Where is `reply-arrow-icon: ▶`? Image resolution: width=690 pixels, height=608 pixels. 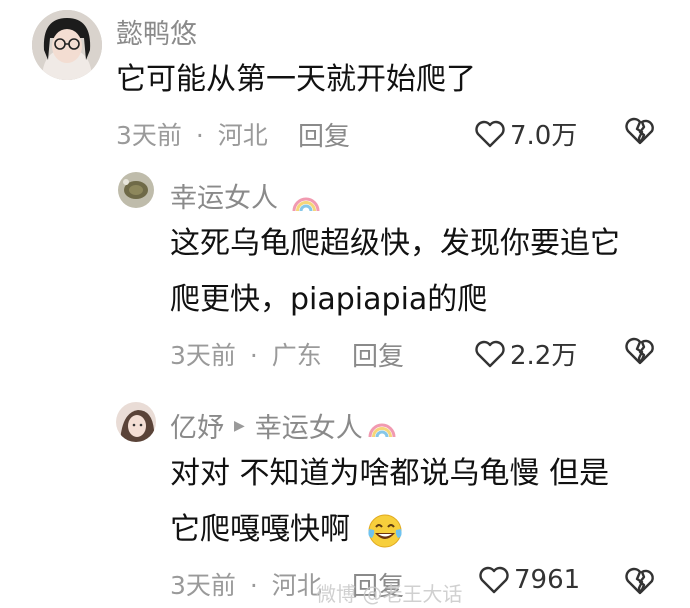 reply-arrow-icon: ▶ is located at coordinates (239, 425).